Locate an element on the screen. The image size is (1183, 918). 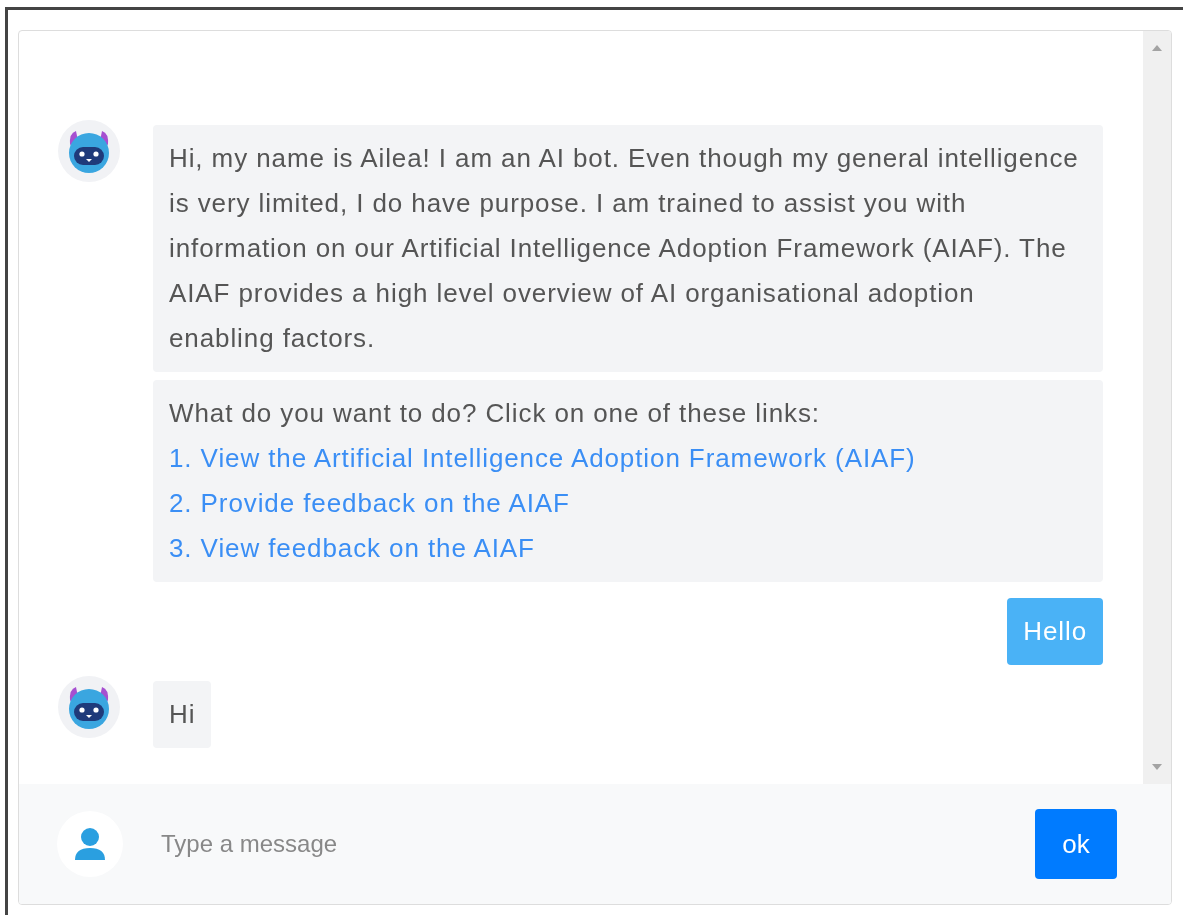
option-link: 1. View the Artificial Intelligence Adoption Framework (AIAF) is located at coordinates (542, 458).